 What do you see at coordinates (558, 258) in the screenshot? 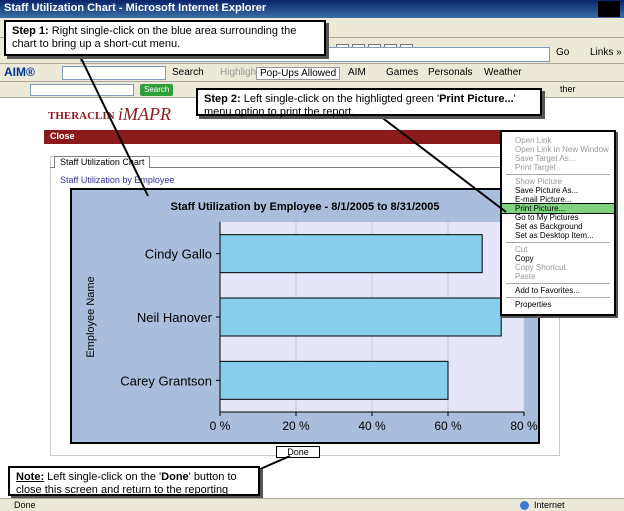
I see `context-menu-item: Copy` at bounding box center [558, 258].